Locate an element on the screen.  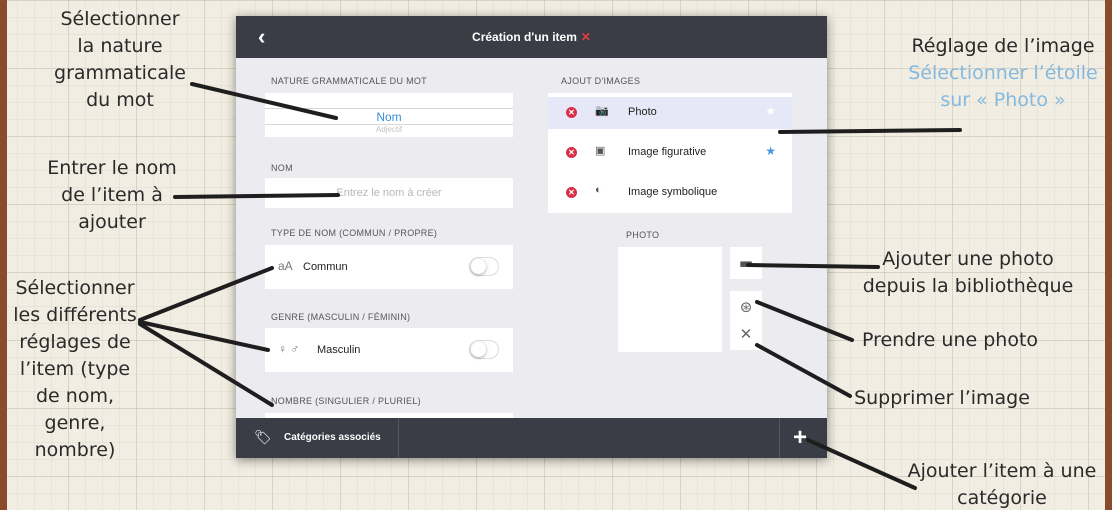
arrow-add-item is located at coordinates (861, 464).